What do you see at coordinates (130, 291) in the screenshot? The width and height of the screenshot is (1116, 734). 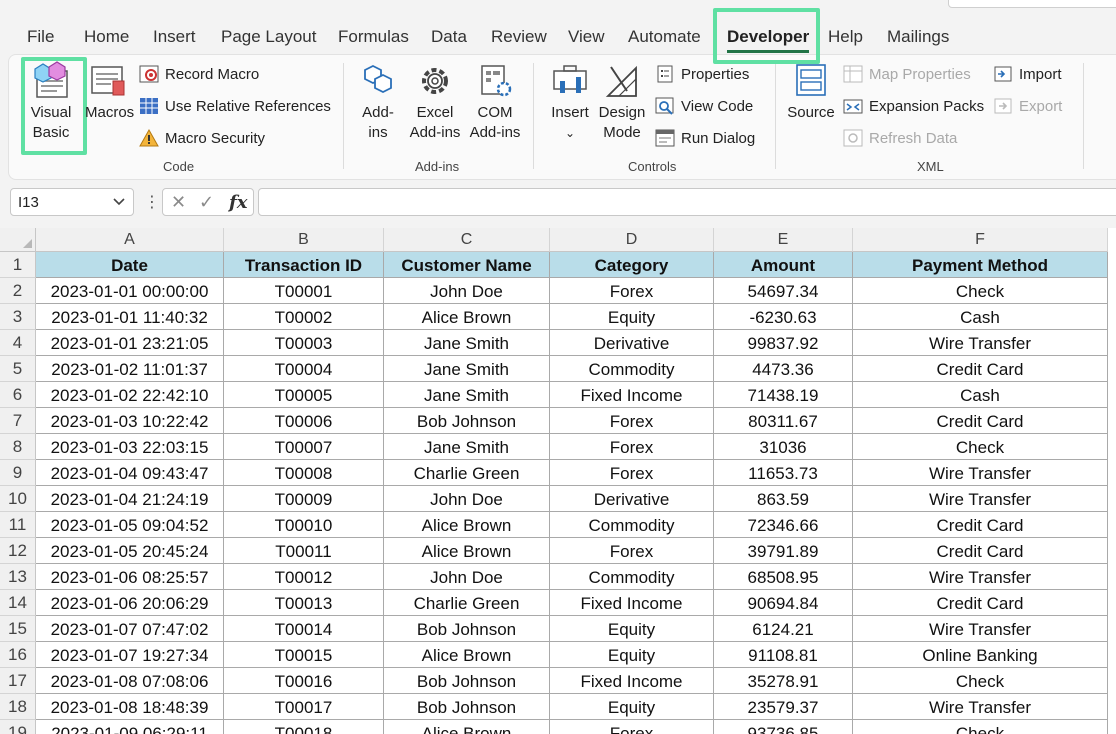 I see `table-cell: 2023-01-01 00:00:00` at bounding box center [130, 291].